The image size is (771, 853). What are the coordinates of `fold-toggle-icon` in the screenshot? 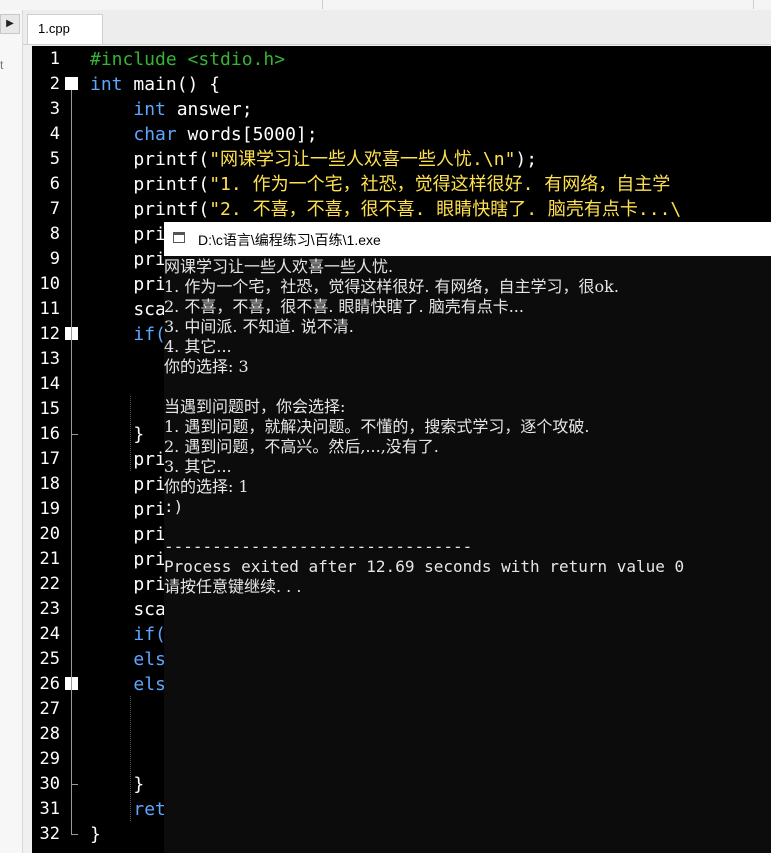 It's located at (71, 83).